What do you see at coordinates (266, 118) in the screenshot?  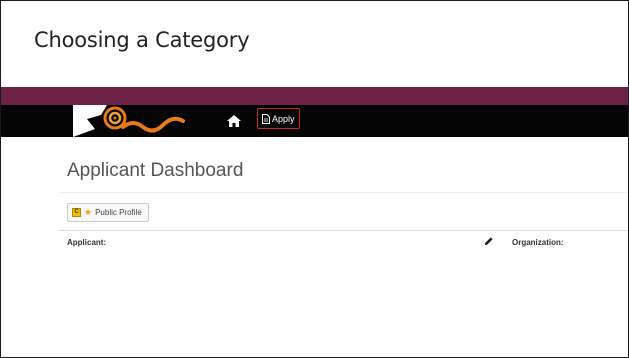 I see `document-icon` at bounding box center [266, 118].